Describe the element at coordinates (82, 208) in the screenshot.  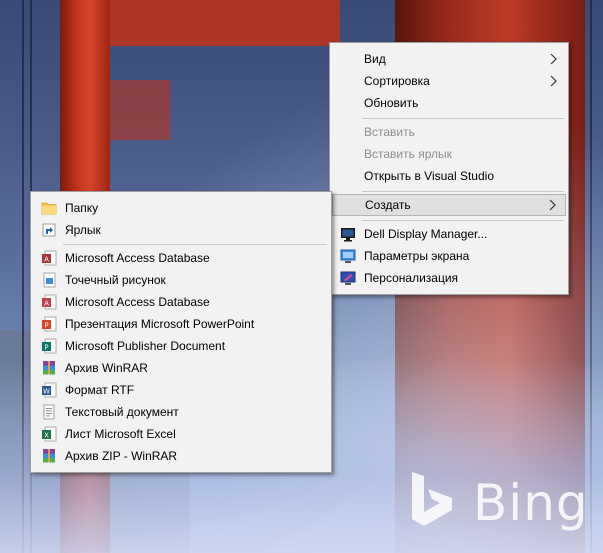
I see `submenu-item-label: Папку` at that location.